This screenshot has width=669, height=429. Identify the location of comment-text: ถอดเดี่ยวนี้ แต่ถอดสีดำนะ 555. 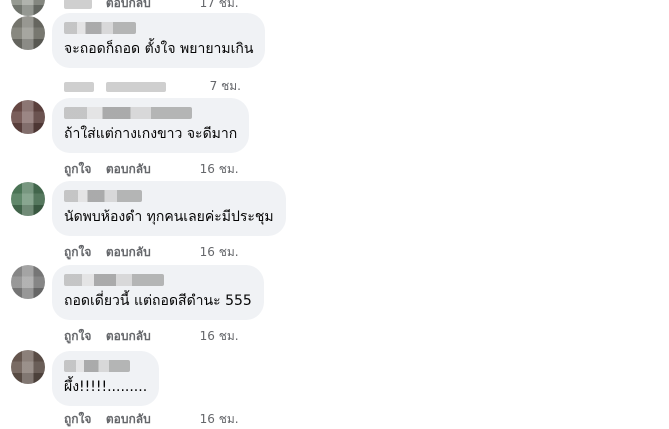
(158, 301).